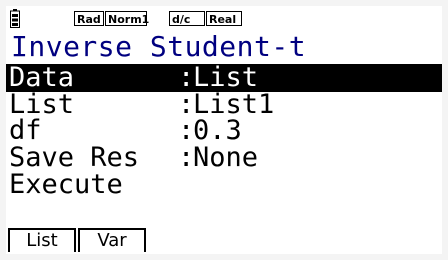 Image resolution: width=448 pixels, height=260 pixels. What do you see at coordinates (159, 46) in the screenshot?
I see `page-title: Inverse Student-t` at bounding box center [159, 46].